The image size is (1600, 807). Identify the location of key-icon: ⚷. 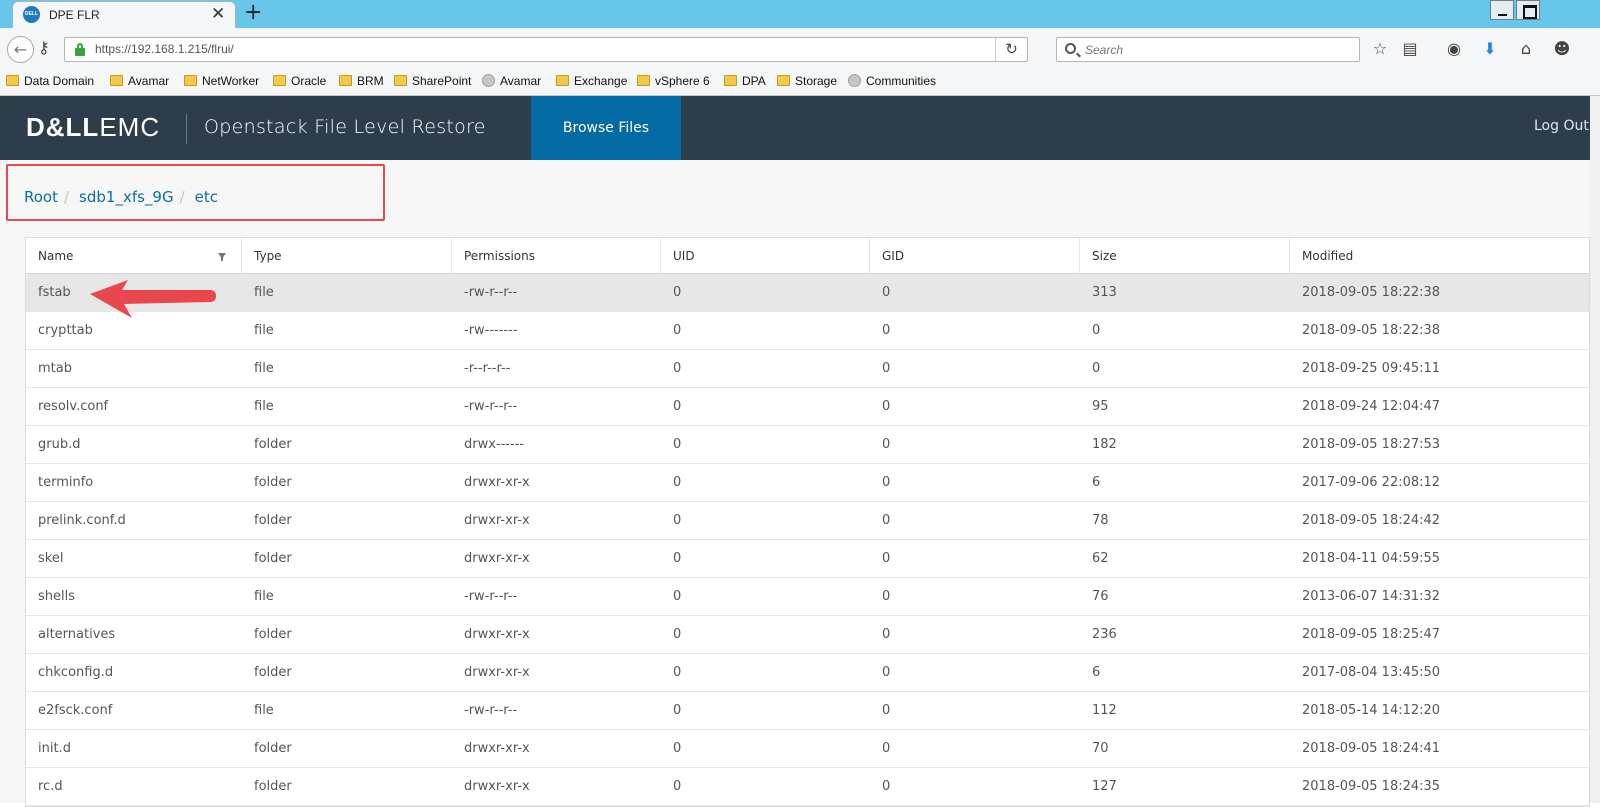
(44, 47).